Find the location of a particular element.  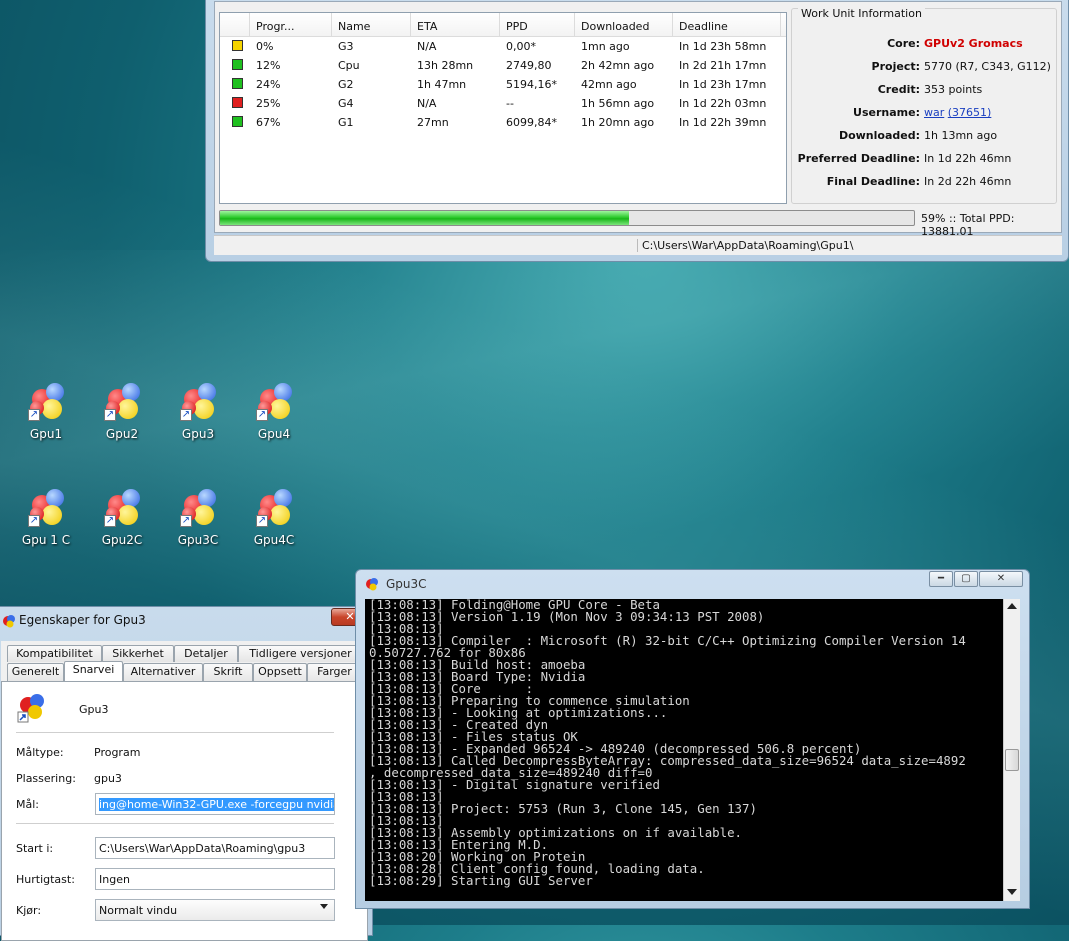

shortcut-name: Gpu3 is located at coordinates (94, 709).